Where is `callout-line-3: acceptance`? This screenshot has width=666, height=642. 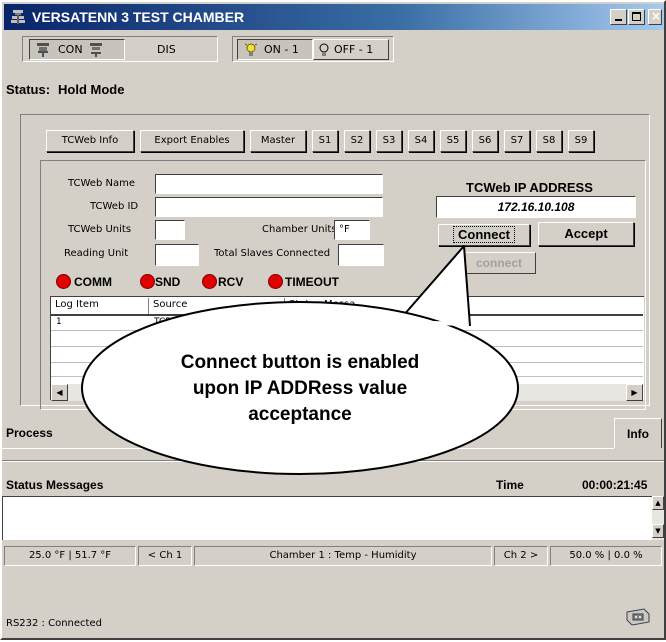
callout-line-3: acceptance is located at coordinates (300, 414).